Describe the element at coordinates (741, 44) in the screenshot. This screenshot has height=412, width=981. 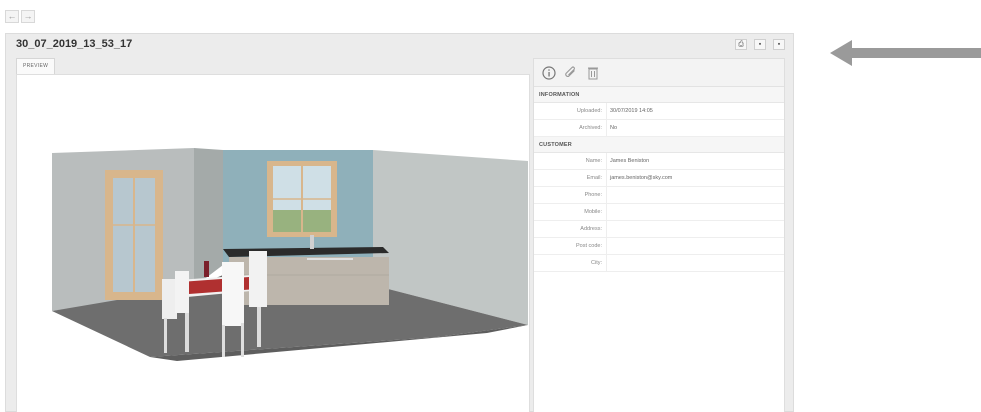
I see `print-icon: ⎙` at that location.